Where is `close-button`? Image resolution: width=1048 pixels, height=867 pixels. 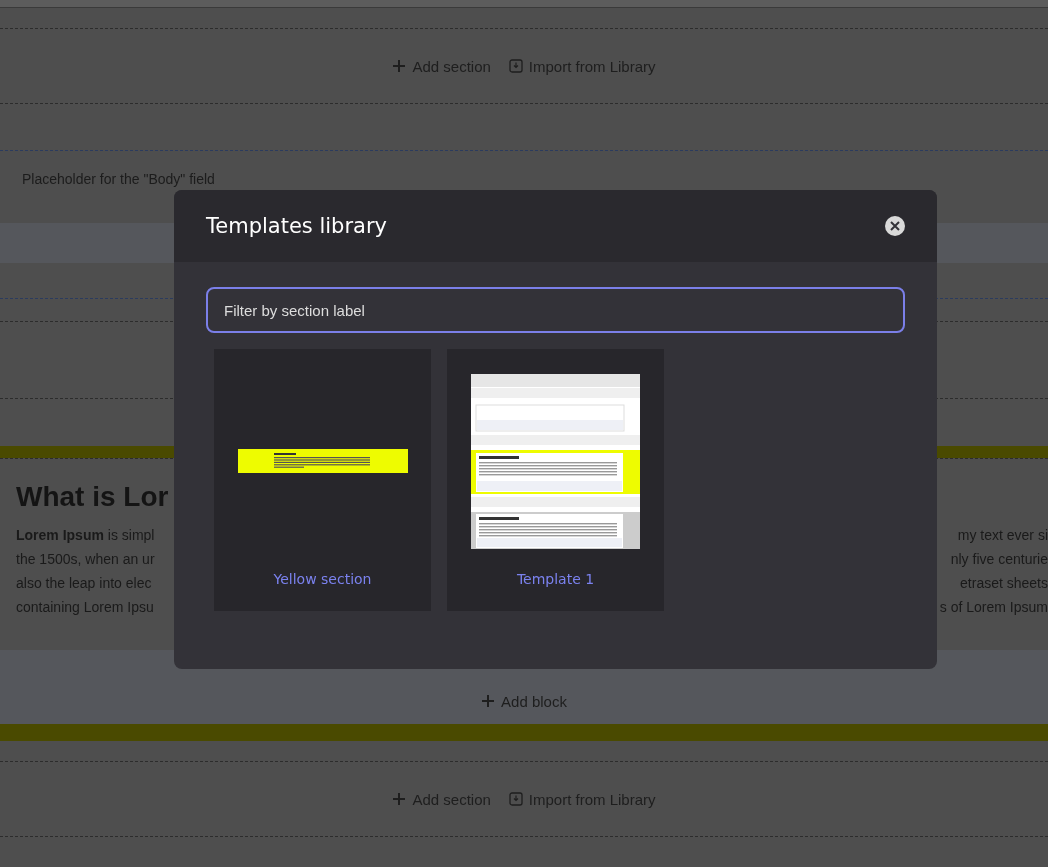
close-button is located at coordinates (895, 226).